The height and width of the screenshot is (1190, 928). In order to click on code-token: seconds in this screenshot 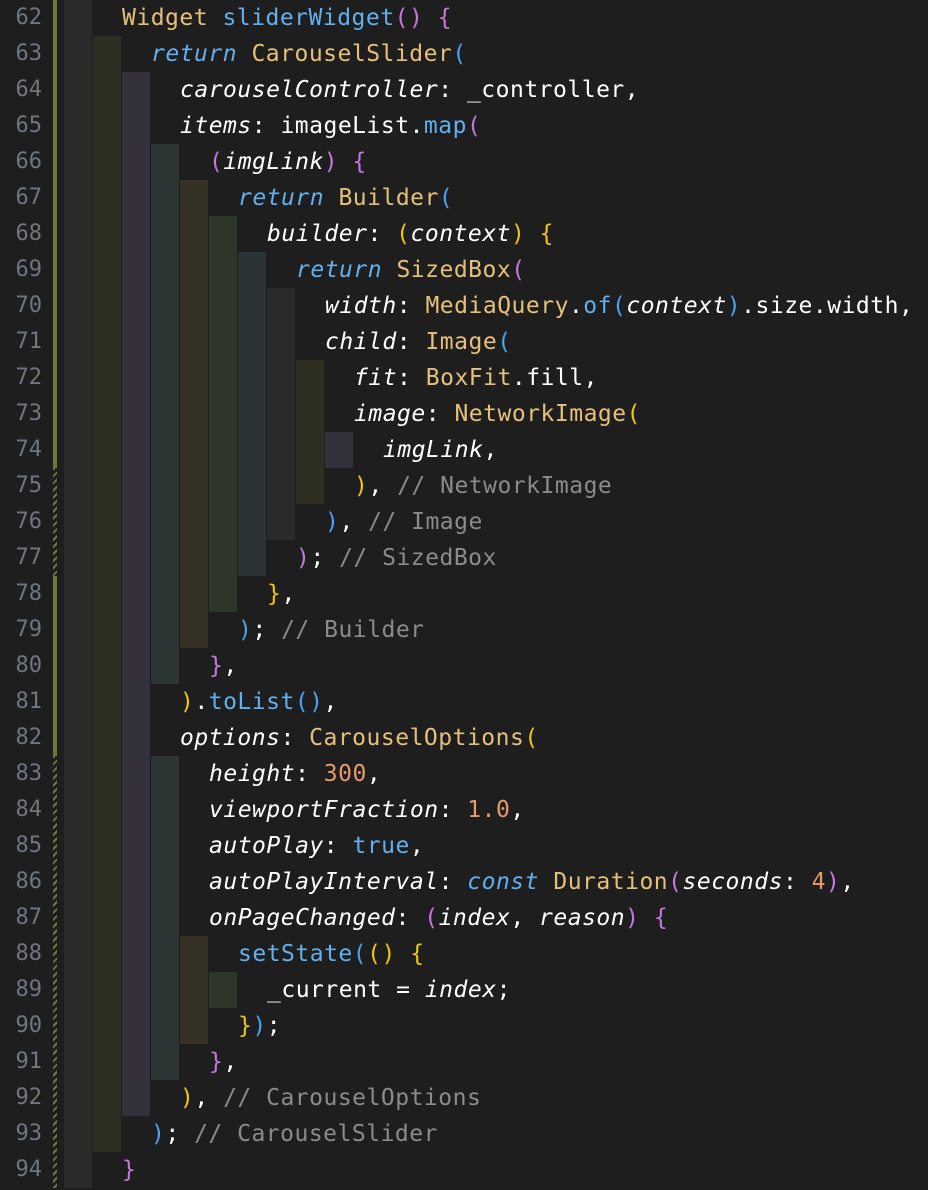, I will do `click(732, 882)`.